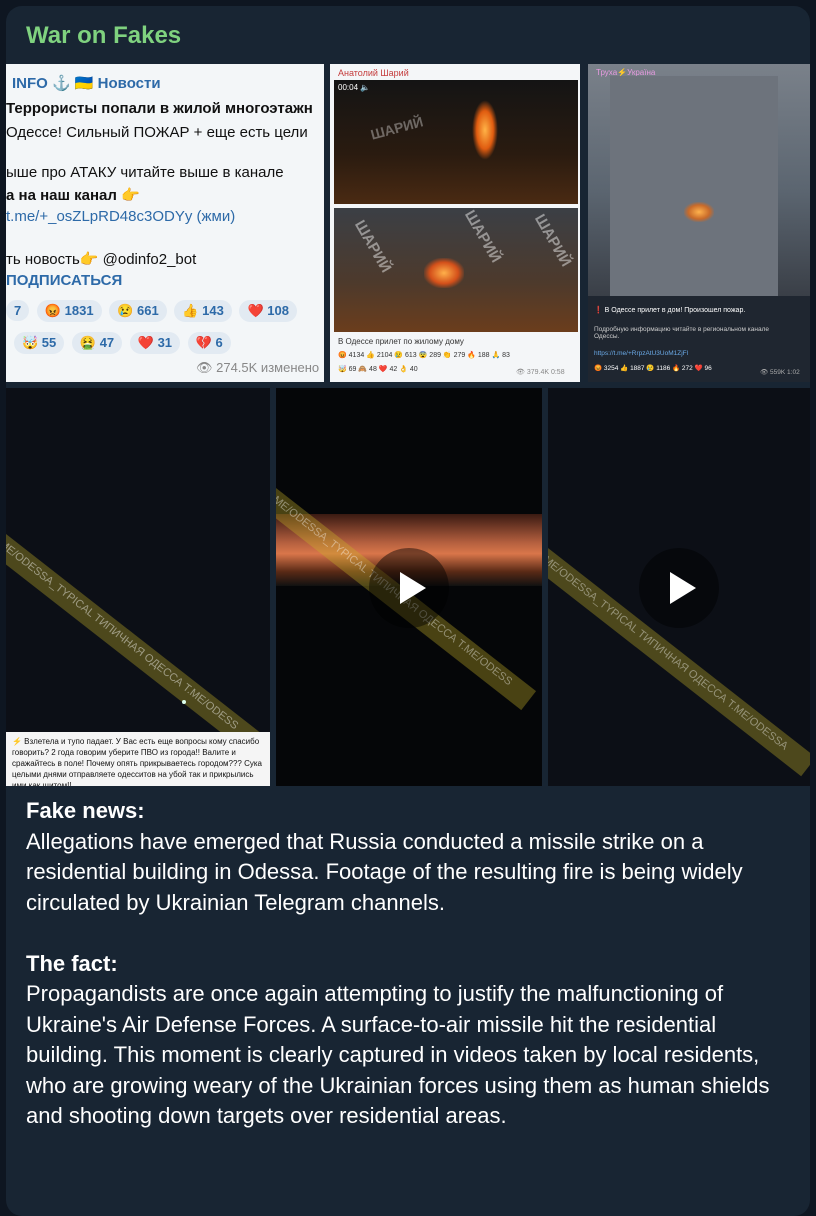  I want to click on panel2-reactions: 🤯 69 🙈 48 ❤️ 42 👌 40, so click(378, 369).